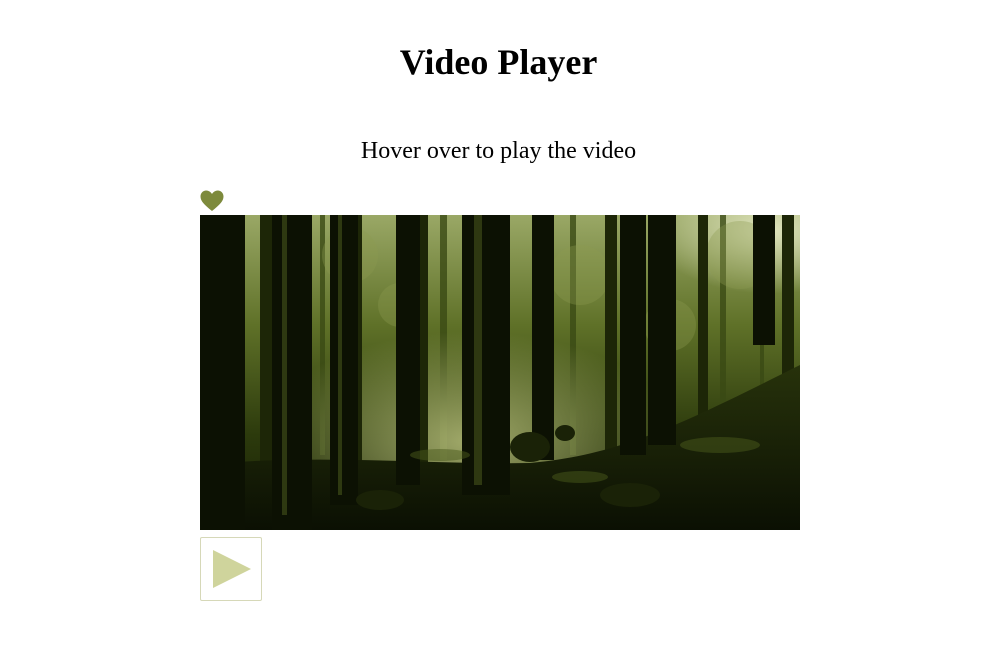 The width and height of the screenshot is (997, 661). What do you see at coordinates (498, 151) in the screenshot?
I see `hover-hint: Hover over to play the video` at bounding box center [498, 151].